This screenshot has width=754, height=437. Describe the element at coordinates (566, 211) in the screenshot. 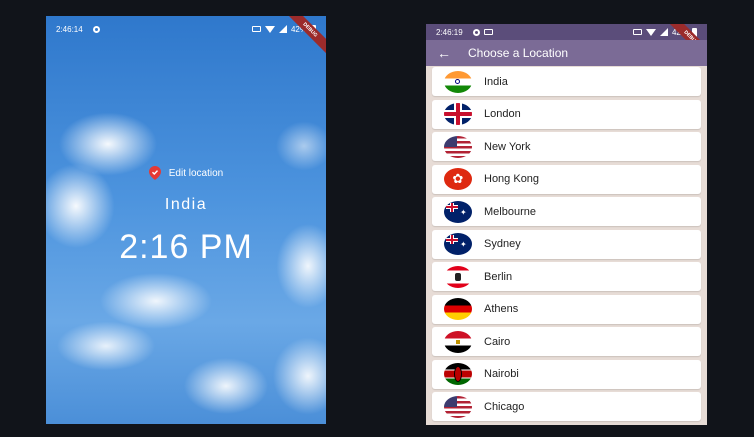

I see `location-item-melbourne: Melbourne` at that location.